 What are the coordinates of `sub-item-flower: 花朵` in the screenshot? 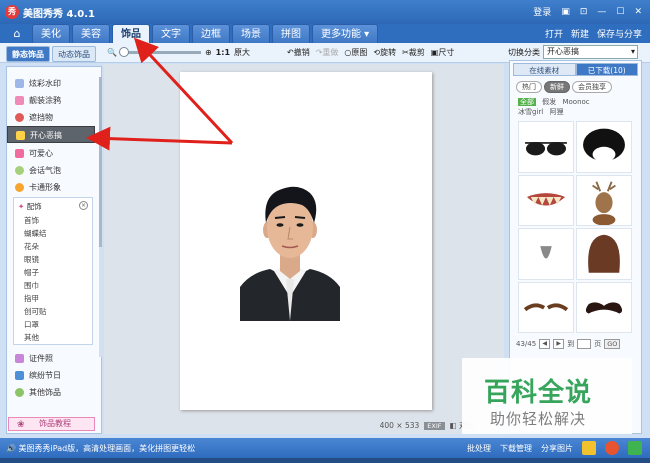 It's located at (31, 246).